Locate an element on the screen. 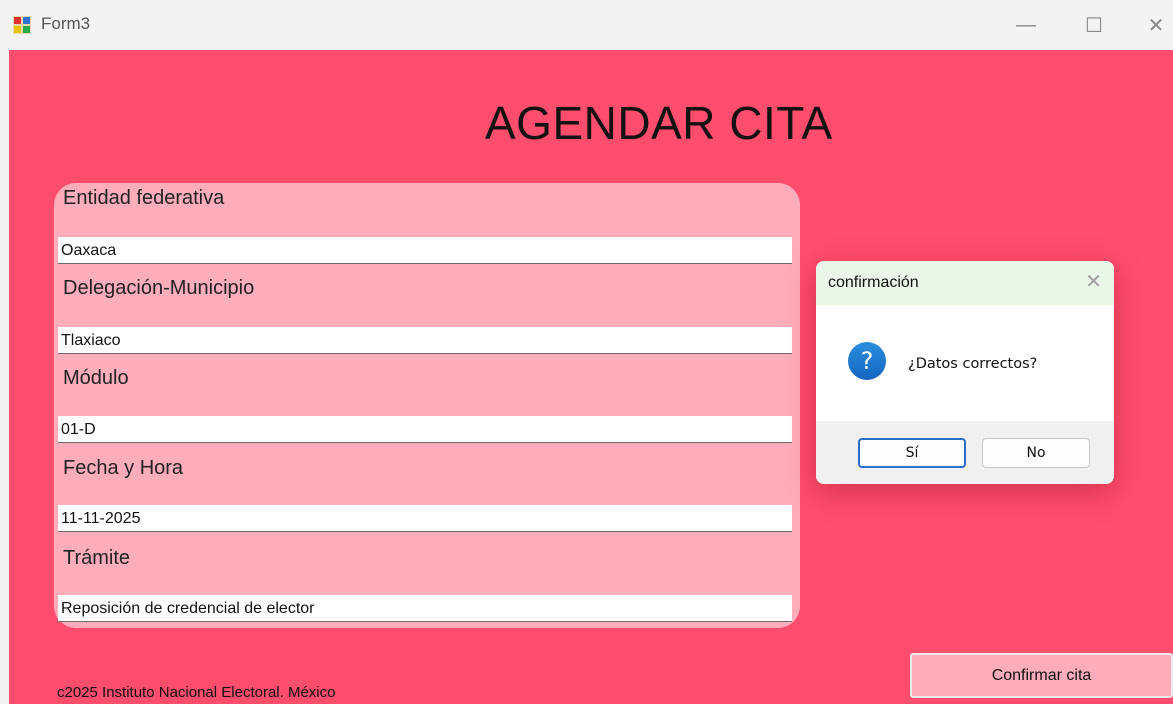 The image size is (1173, 704). dialog-body: ? ¿Datos correctos? is located at coordinates (965, 363).